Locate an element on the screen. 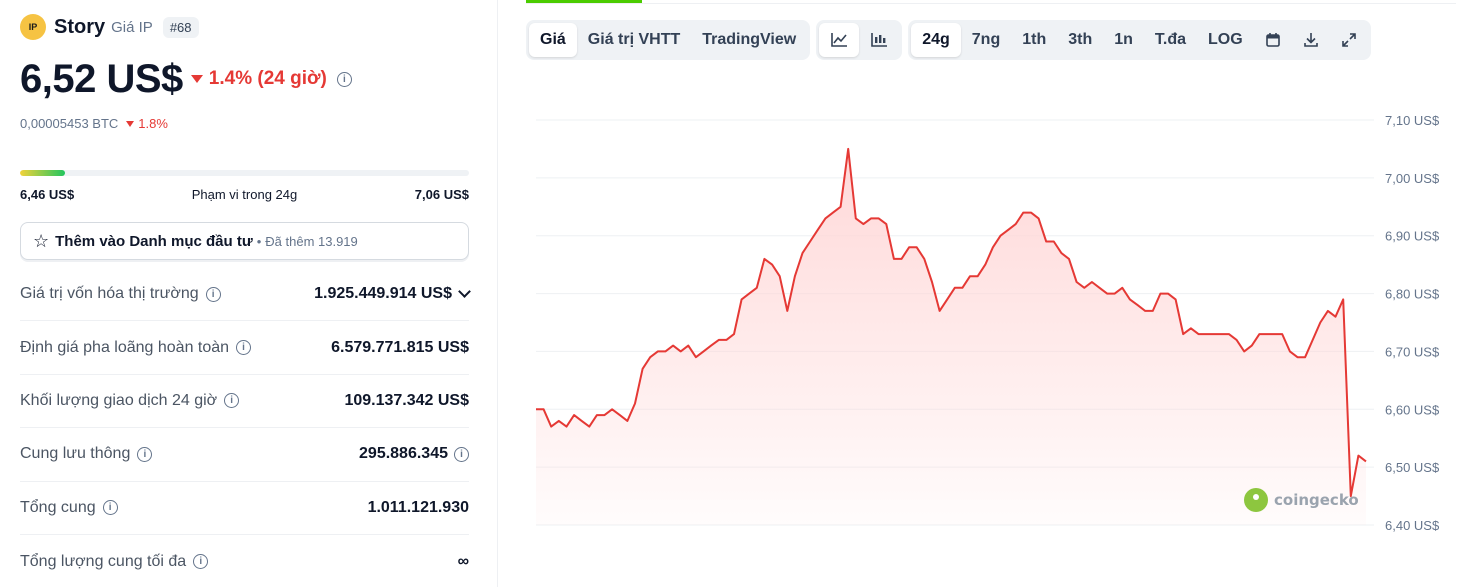 This screenshot has width=1463, height=587. y-tick-label: 6,40 US$ is located at coordinates (1412, 525).